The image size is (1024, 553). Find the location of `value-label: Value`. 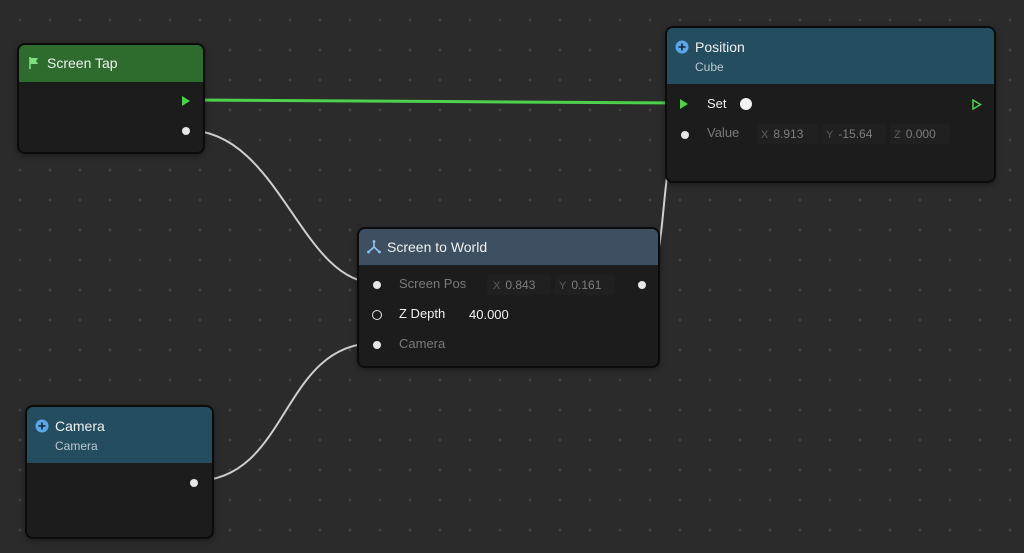

value-label: Value is located at coordinates (723, 132).